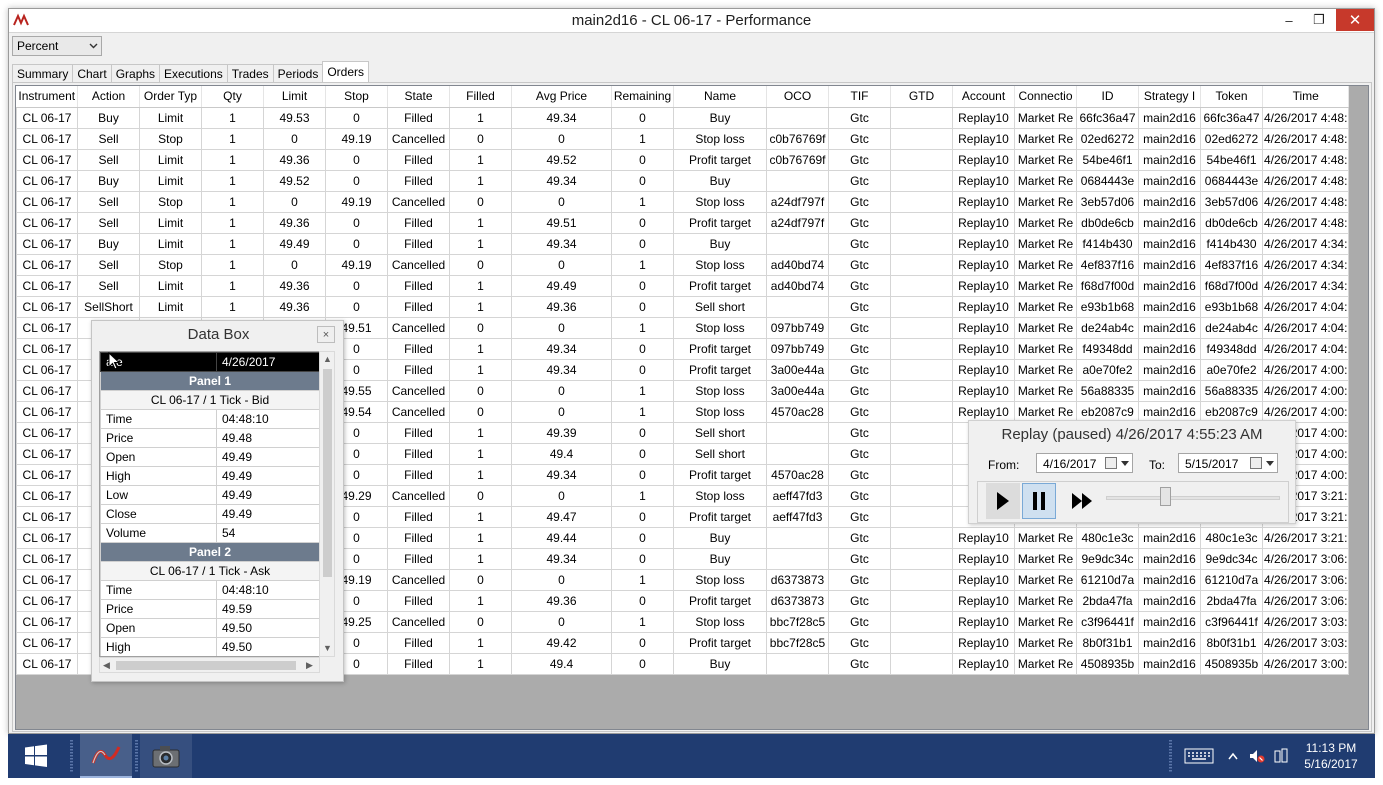  What do you see at coordinates (720, 97) in the screenshot?
I see `column-header: Name` at bounding box center [720, 97].